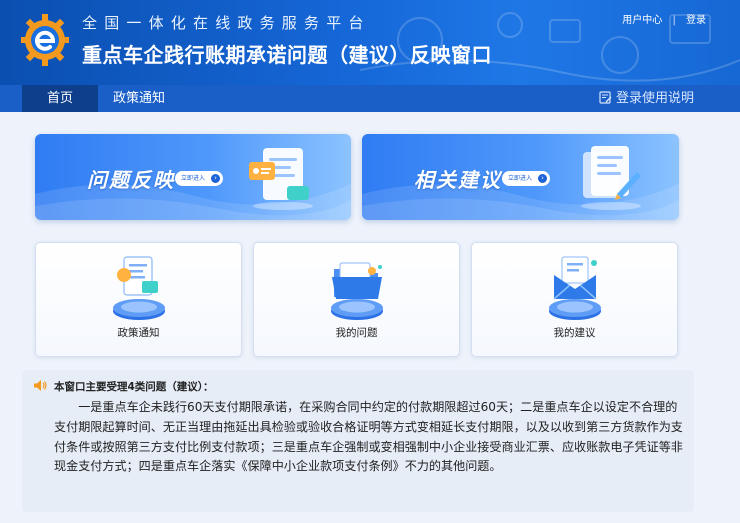 The height and width of the screenshot is (523, 740). Describe the element at coordinates (226, 23) in the screenshot. I see `site-title: 全国一体化在线政务服务平台` at that location.